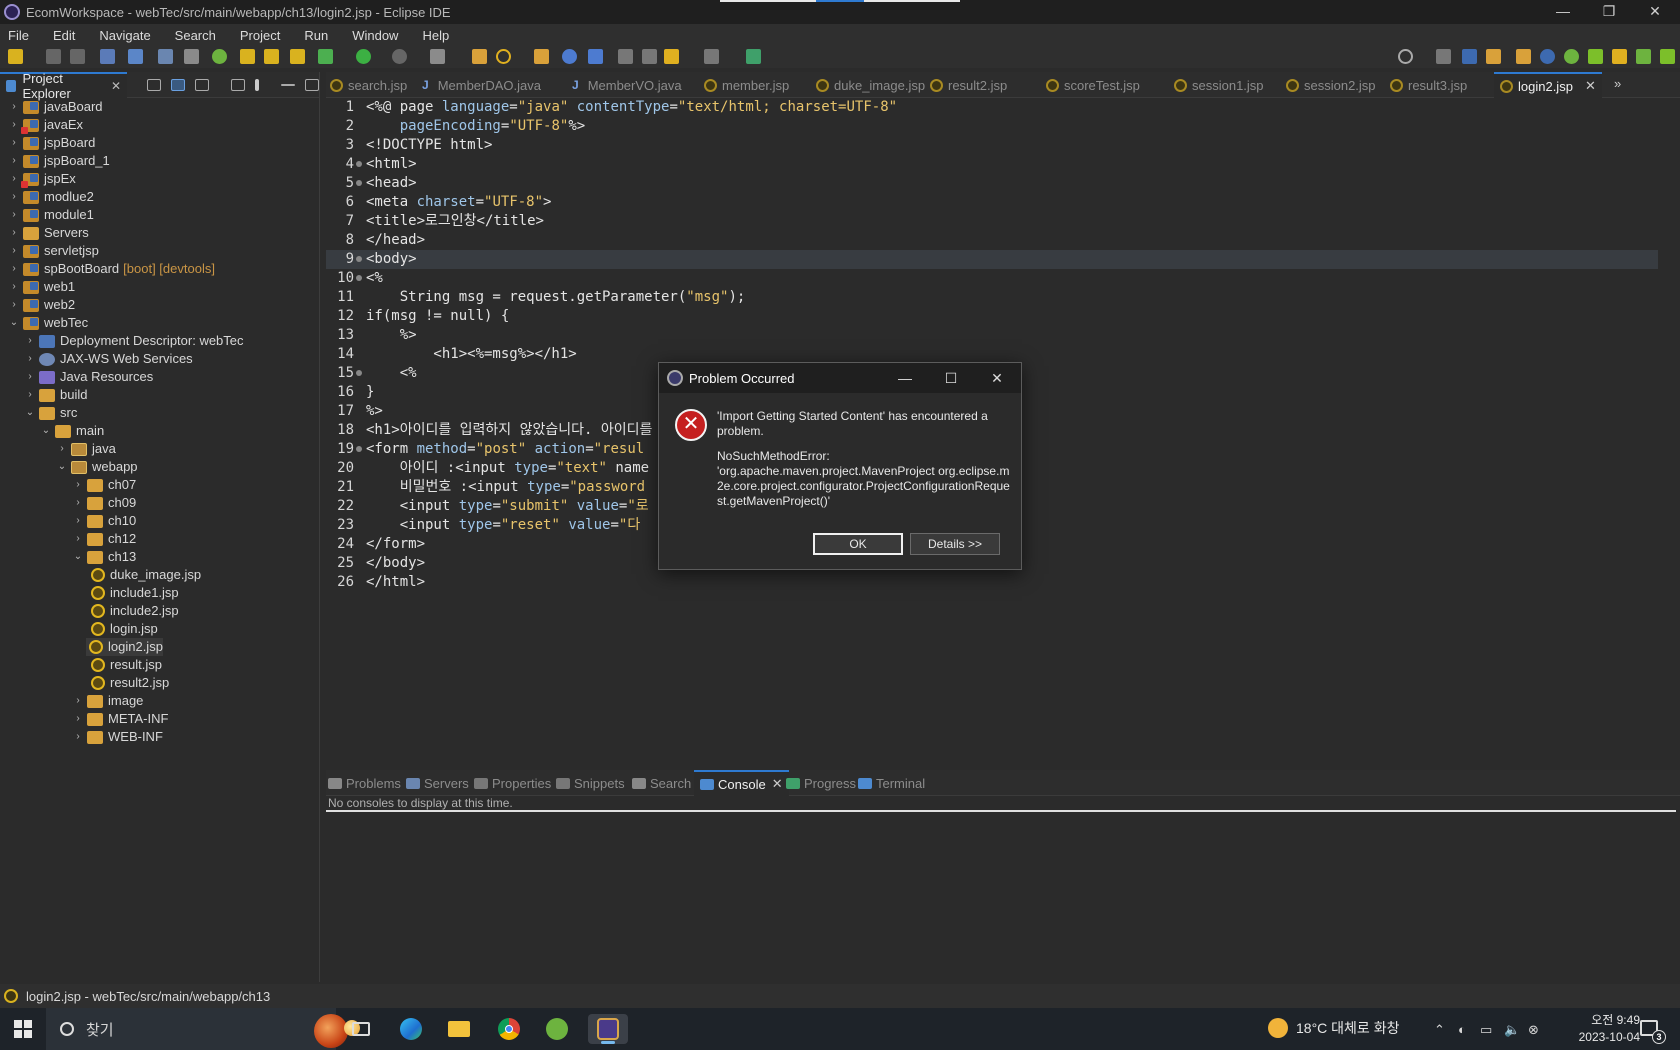  Describe the element at coordinates (154, 84) in the screenshot. I see `collapse-all-icon` at that location.